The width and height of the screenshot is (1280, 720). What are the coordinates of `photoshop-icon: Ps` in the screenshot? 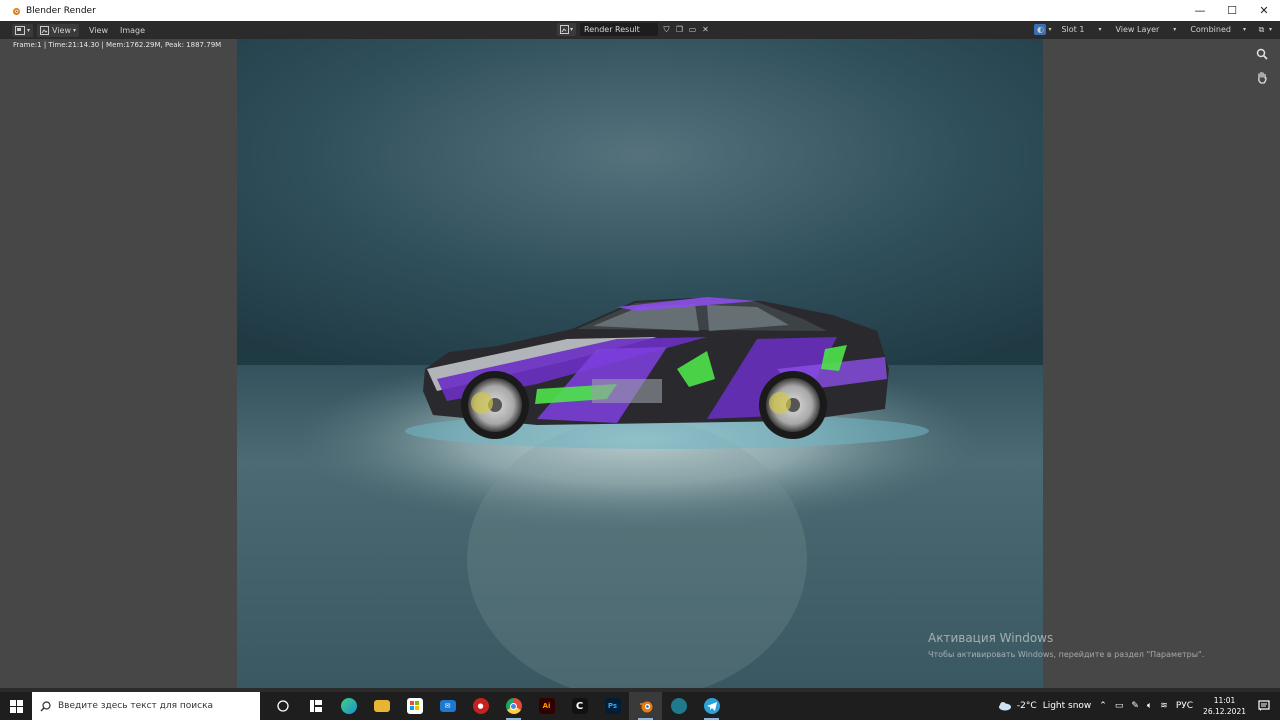 It's located at (612, 706).